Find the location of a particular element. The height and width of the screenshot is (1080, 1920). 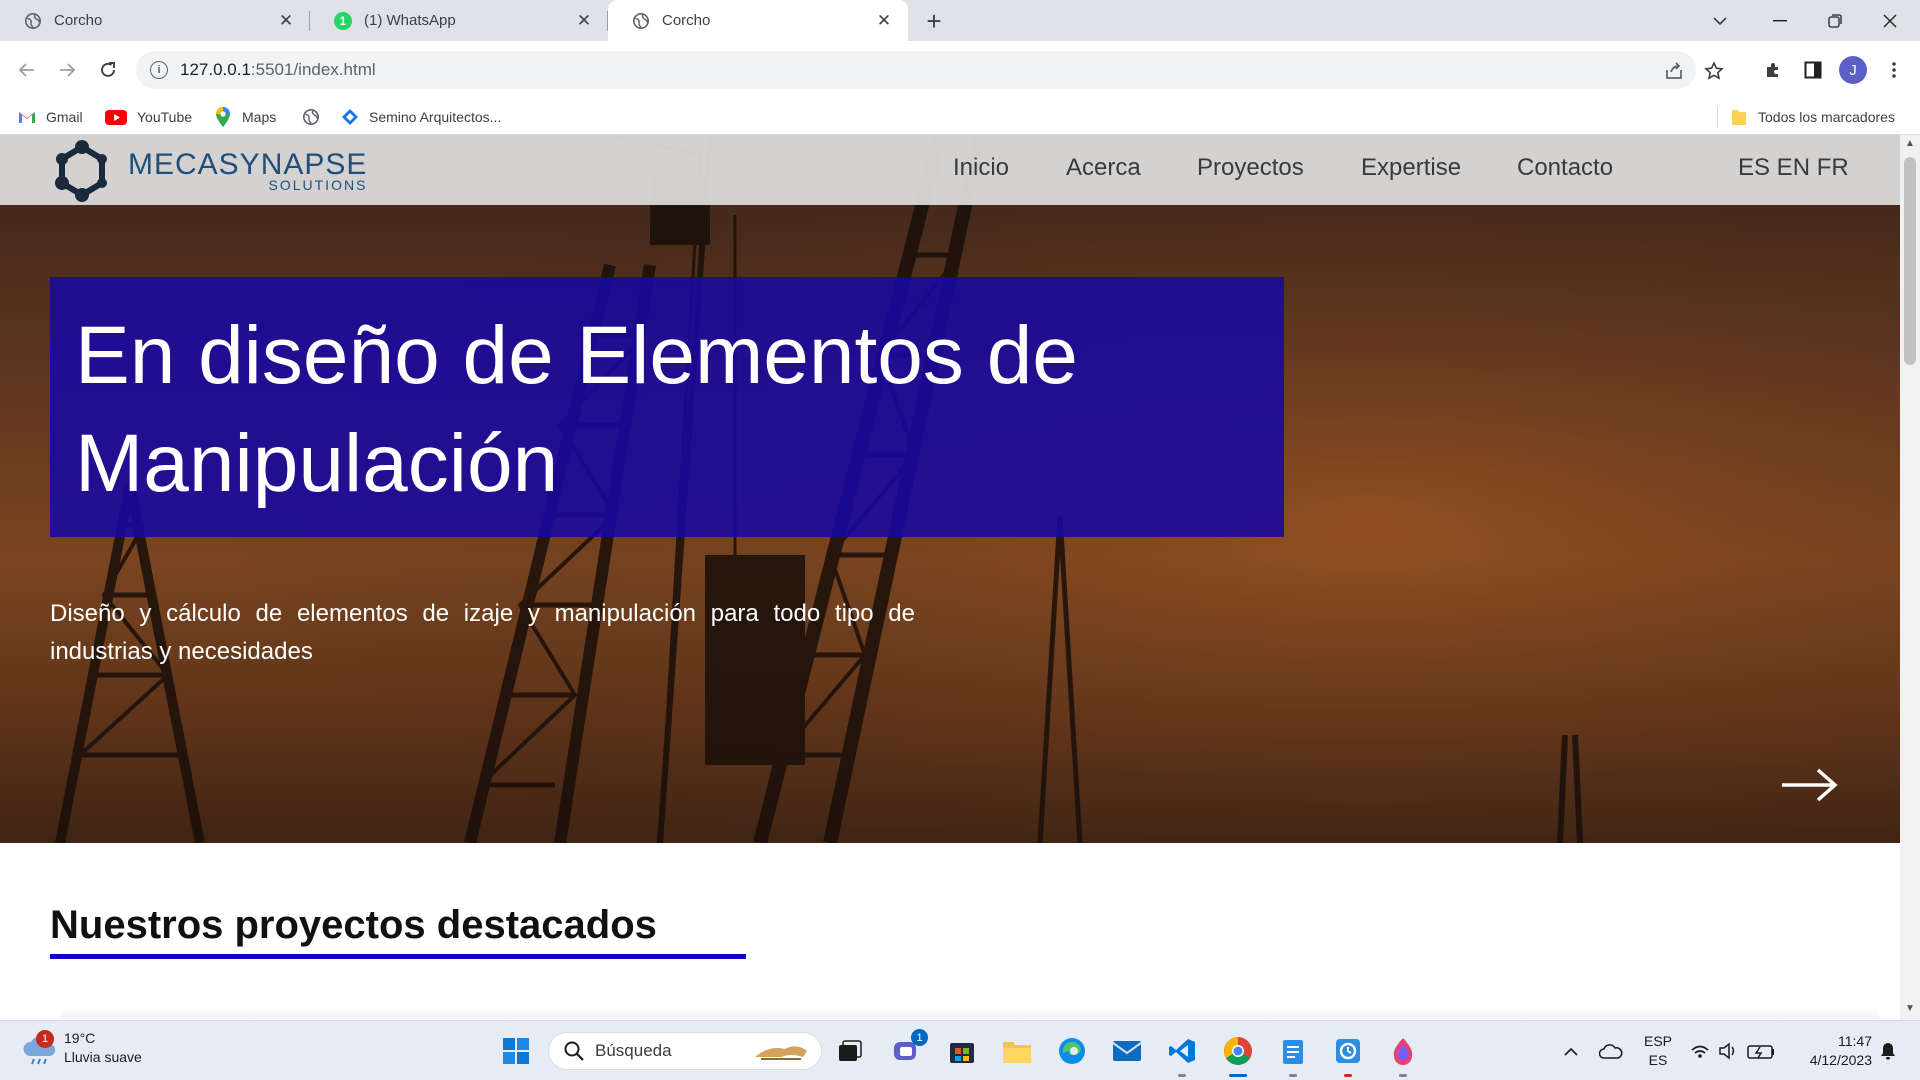

company-logo: MECASYNAPSE SOLUTIONS is located at coordinates (208, 171).